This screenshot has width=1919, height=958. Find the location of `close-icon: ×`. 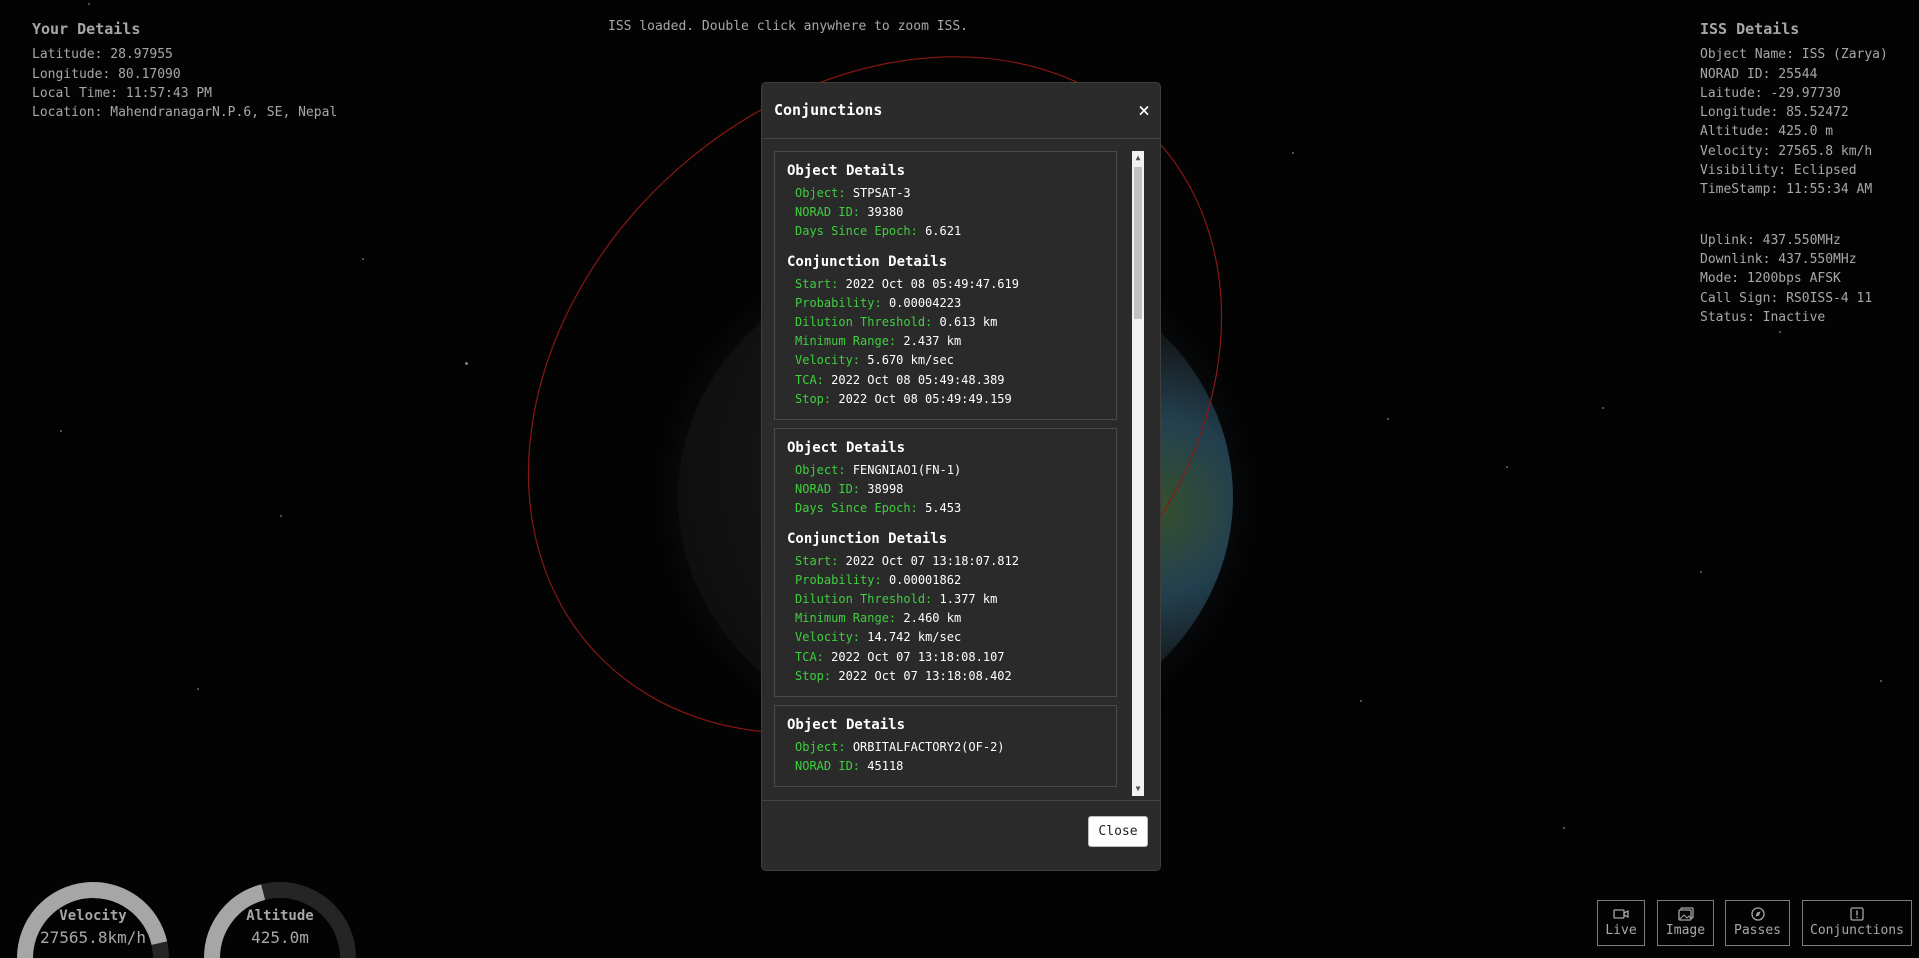

close-icon: × is located at coordinates (1144, 110).